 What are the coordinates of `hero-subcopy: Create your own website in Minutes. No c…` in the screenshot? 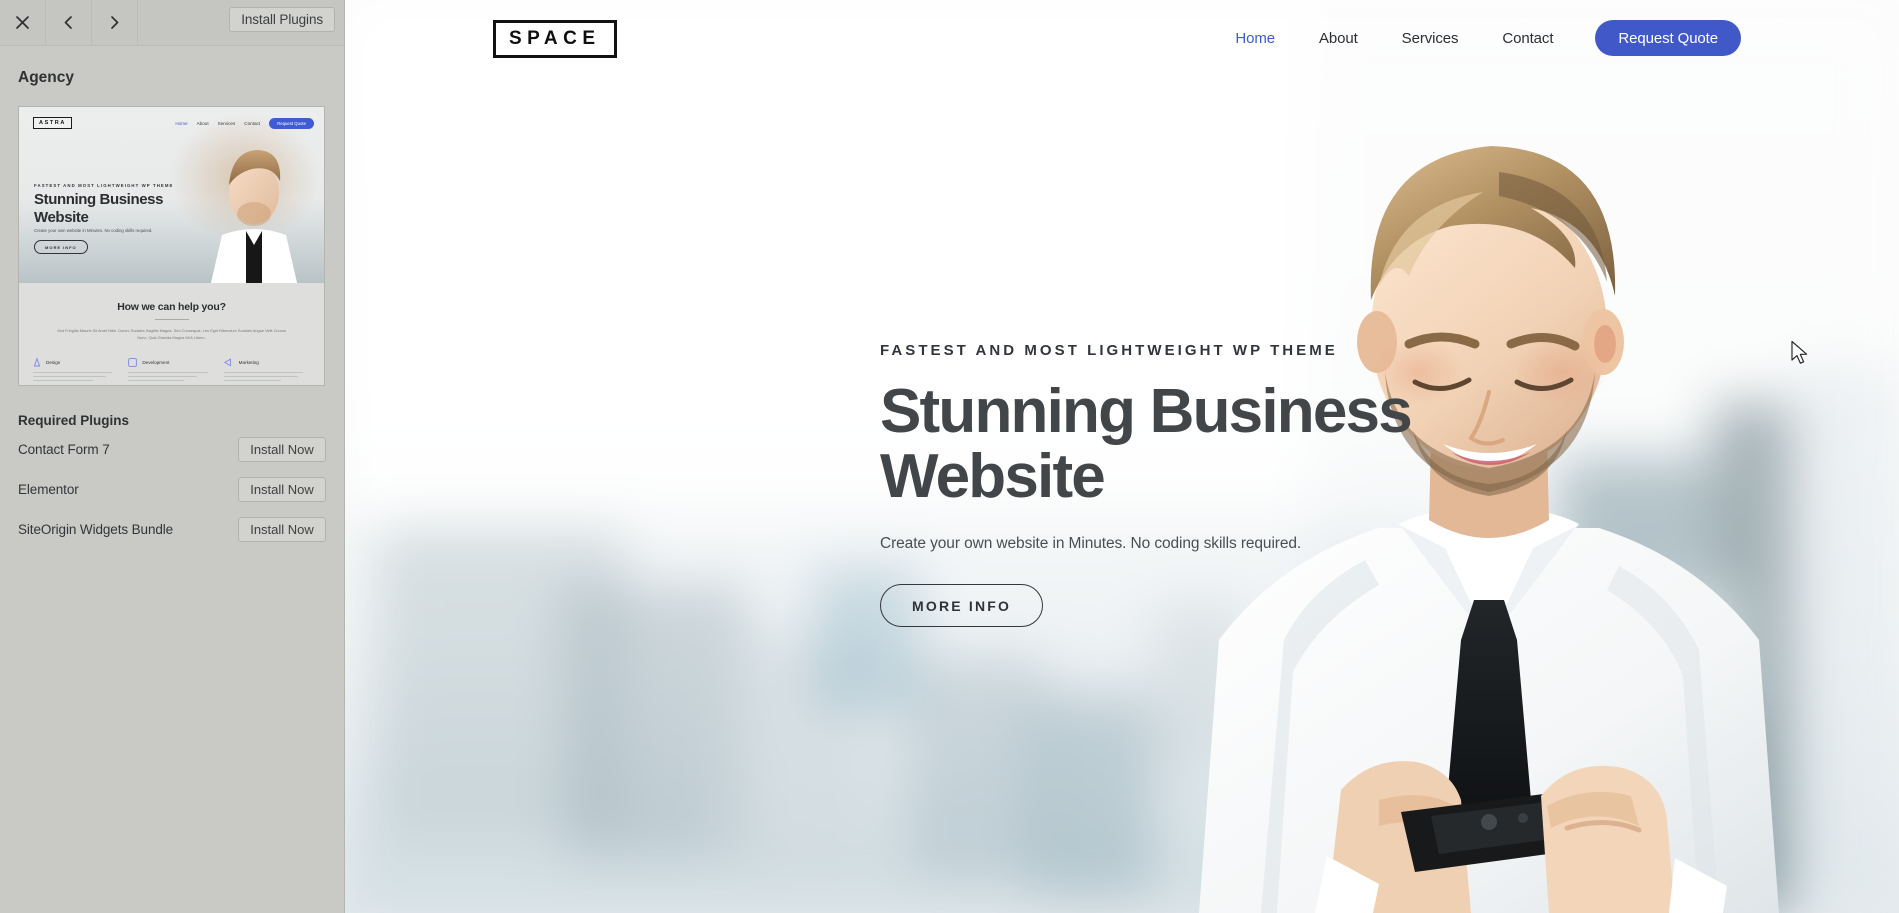 It's located at (1091, 544).